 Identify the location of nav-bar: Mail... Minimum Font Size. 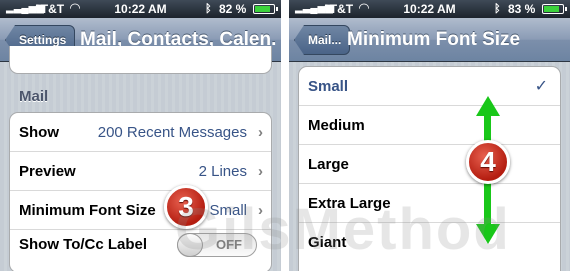
(429, 40).